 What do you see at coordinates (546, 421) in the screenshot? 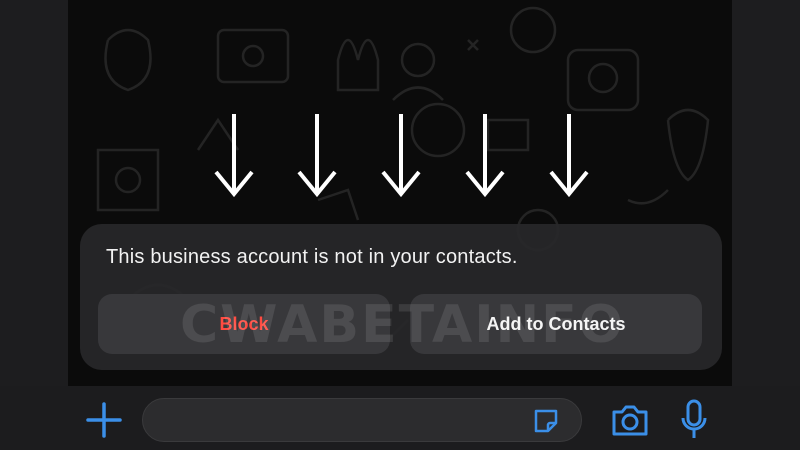
I see `sticker-icon` at bounding box center [546, 421].